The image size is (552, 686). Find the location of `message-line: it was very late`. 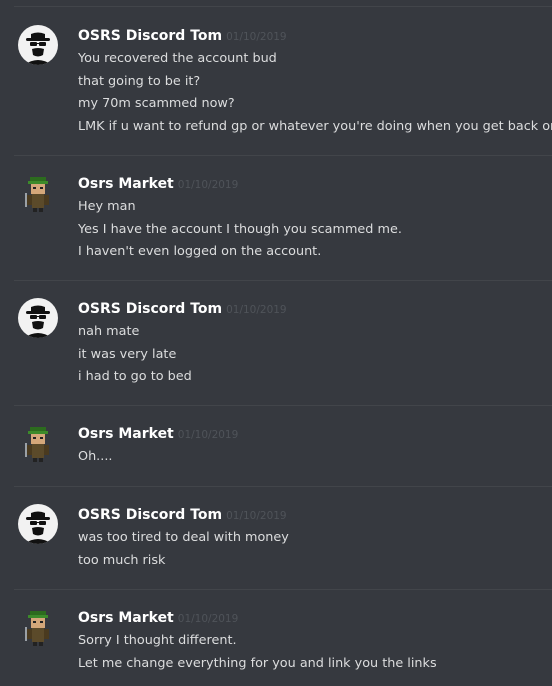

message-line: it was very late is located at coordinates (127, 354).